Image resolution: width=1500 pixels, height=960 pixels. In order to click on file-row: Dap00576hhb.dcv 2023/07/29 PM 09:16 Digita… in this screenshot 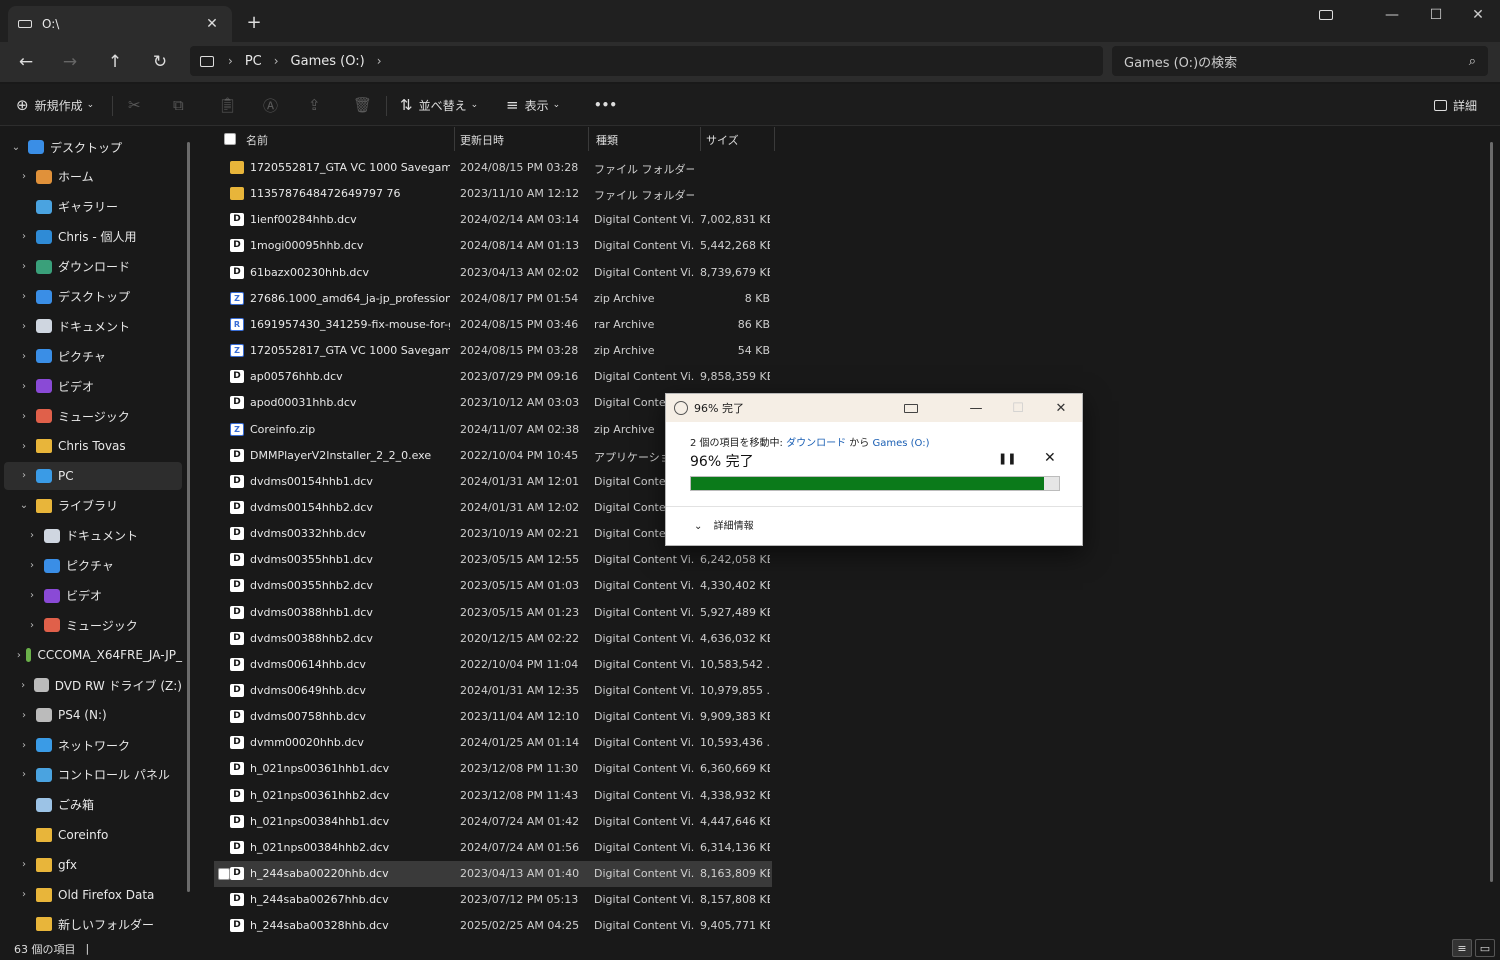, I will do `click(493, 377)`.